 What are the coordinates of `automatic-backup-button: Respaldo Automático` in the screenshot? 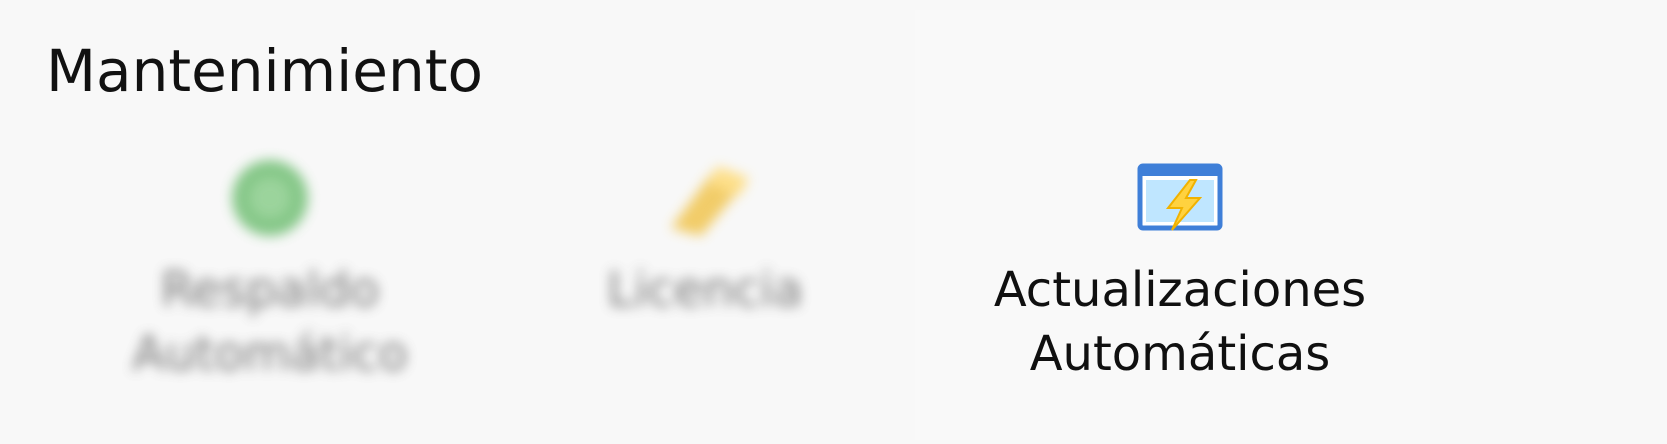 It's located at (270, 295).